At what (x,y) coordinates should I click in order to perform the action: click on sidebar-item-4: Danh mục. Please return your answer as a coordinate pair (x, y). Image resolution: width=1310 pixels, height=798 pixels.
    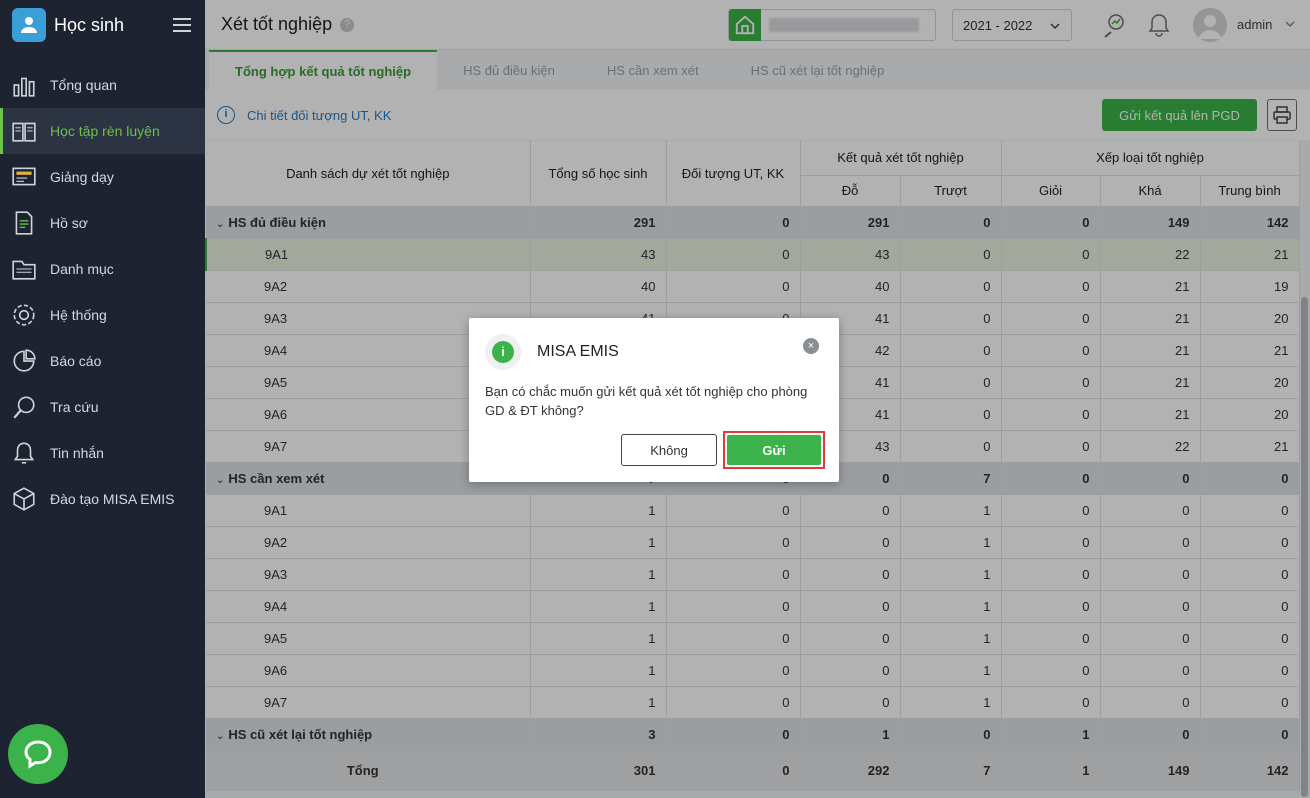
    Looking at the image, I should click on (102, 269).